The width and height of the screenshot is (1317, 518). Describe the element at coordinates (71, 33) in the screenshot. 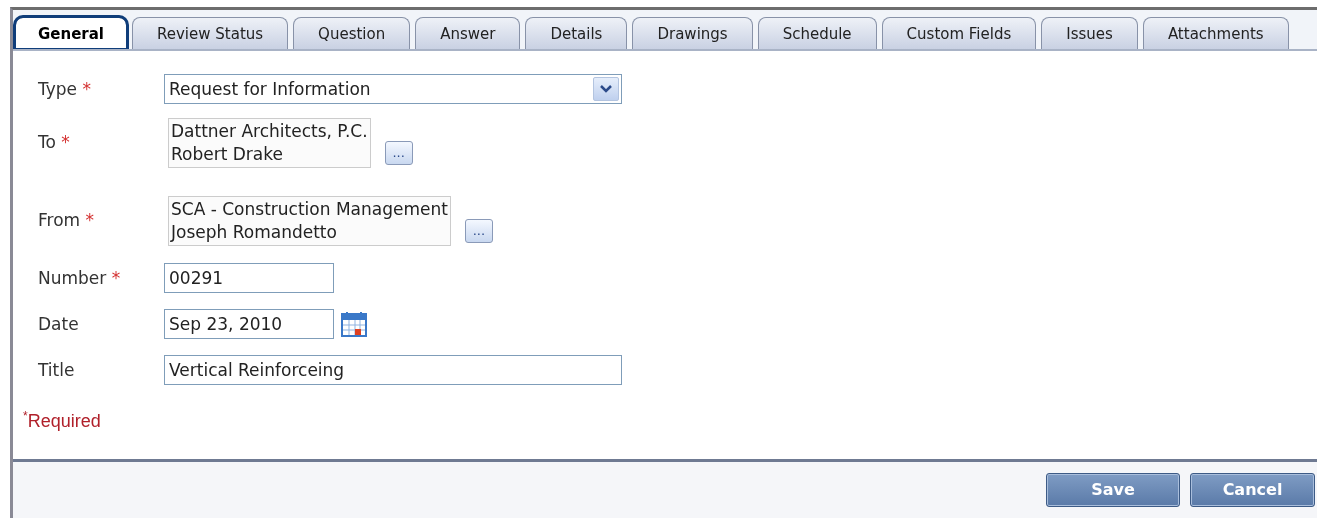

I see `tab: General` at that location.